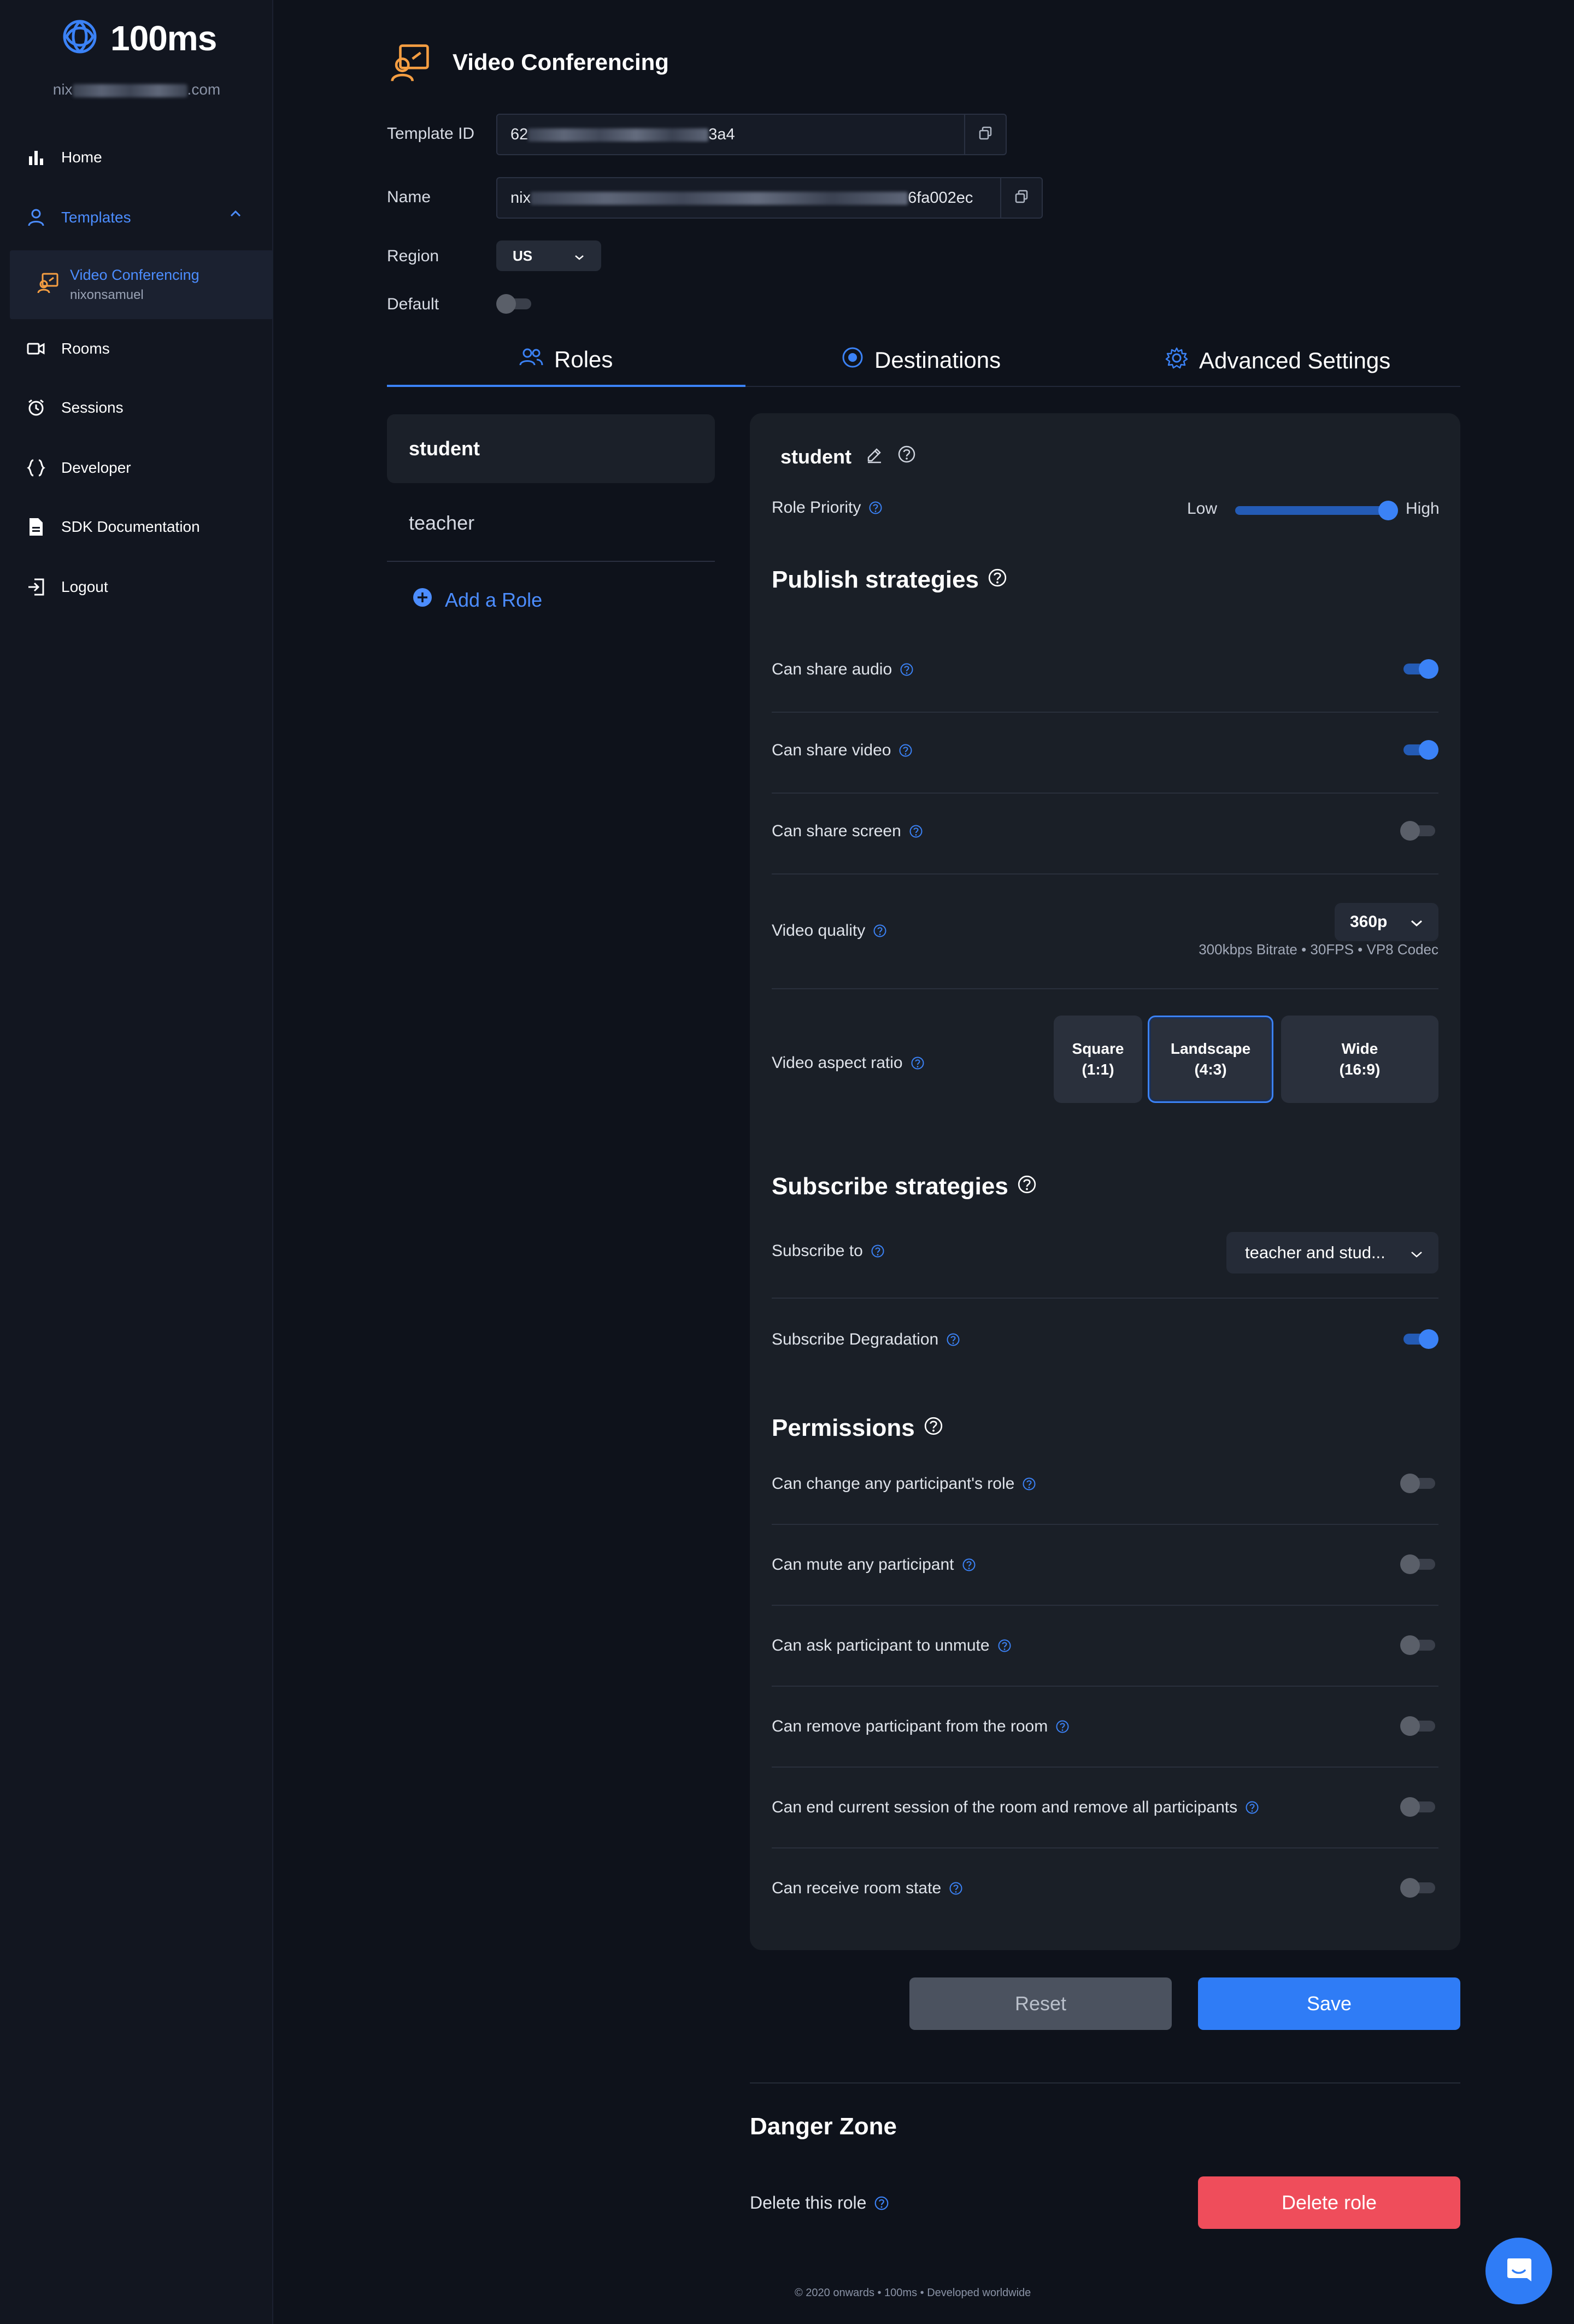 This screenshot has width=1574, height=2324. Describe the element at coordinates (1311, 510) in the screenshot. I see `priority-slider-track` at that location.